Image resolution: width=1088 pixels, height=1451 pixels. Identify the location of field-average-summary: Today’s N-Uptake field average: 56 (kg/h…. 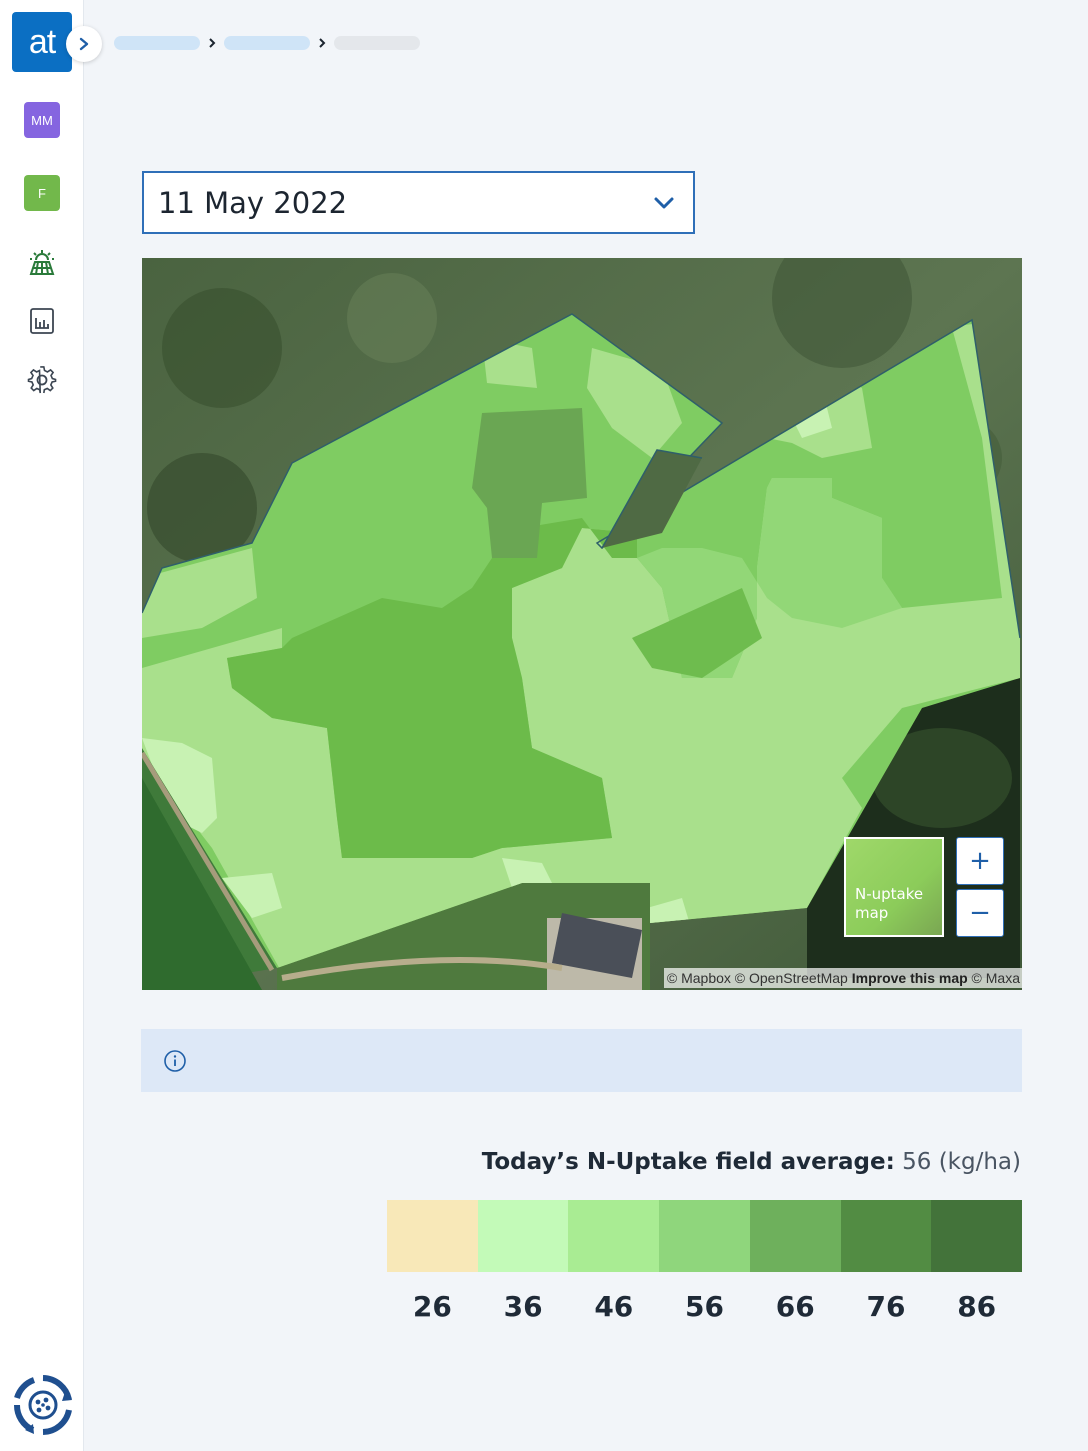
(751, 1162).